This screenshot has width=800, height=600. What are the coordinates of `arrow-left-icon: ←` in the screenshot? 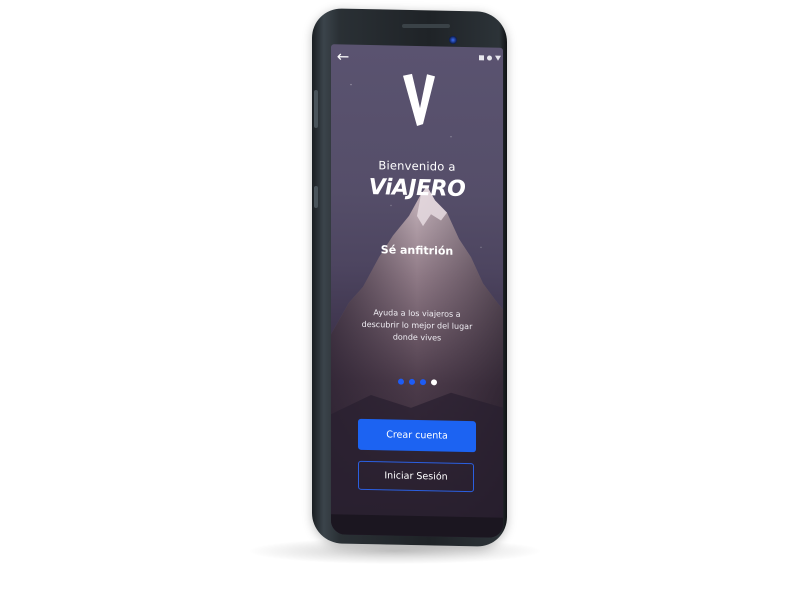 It's located at (343, 56).